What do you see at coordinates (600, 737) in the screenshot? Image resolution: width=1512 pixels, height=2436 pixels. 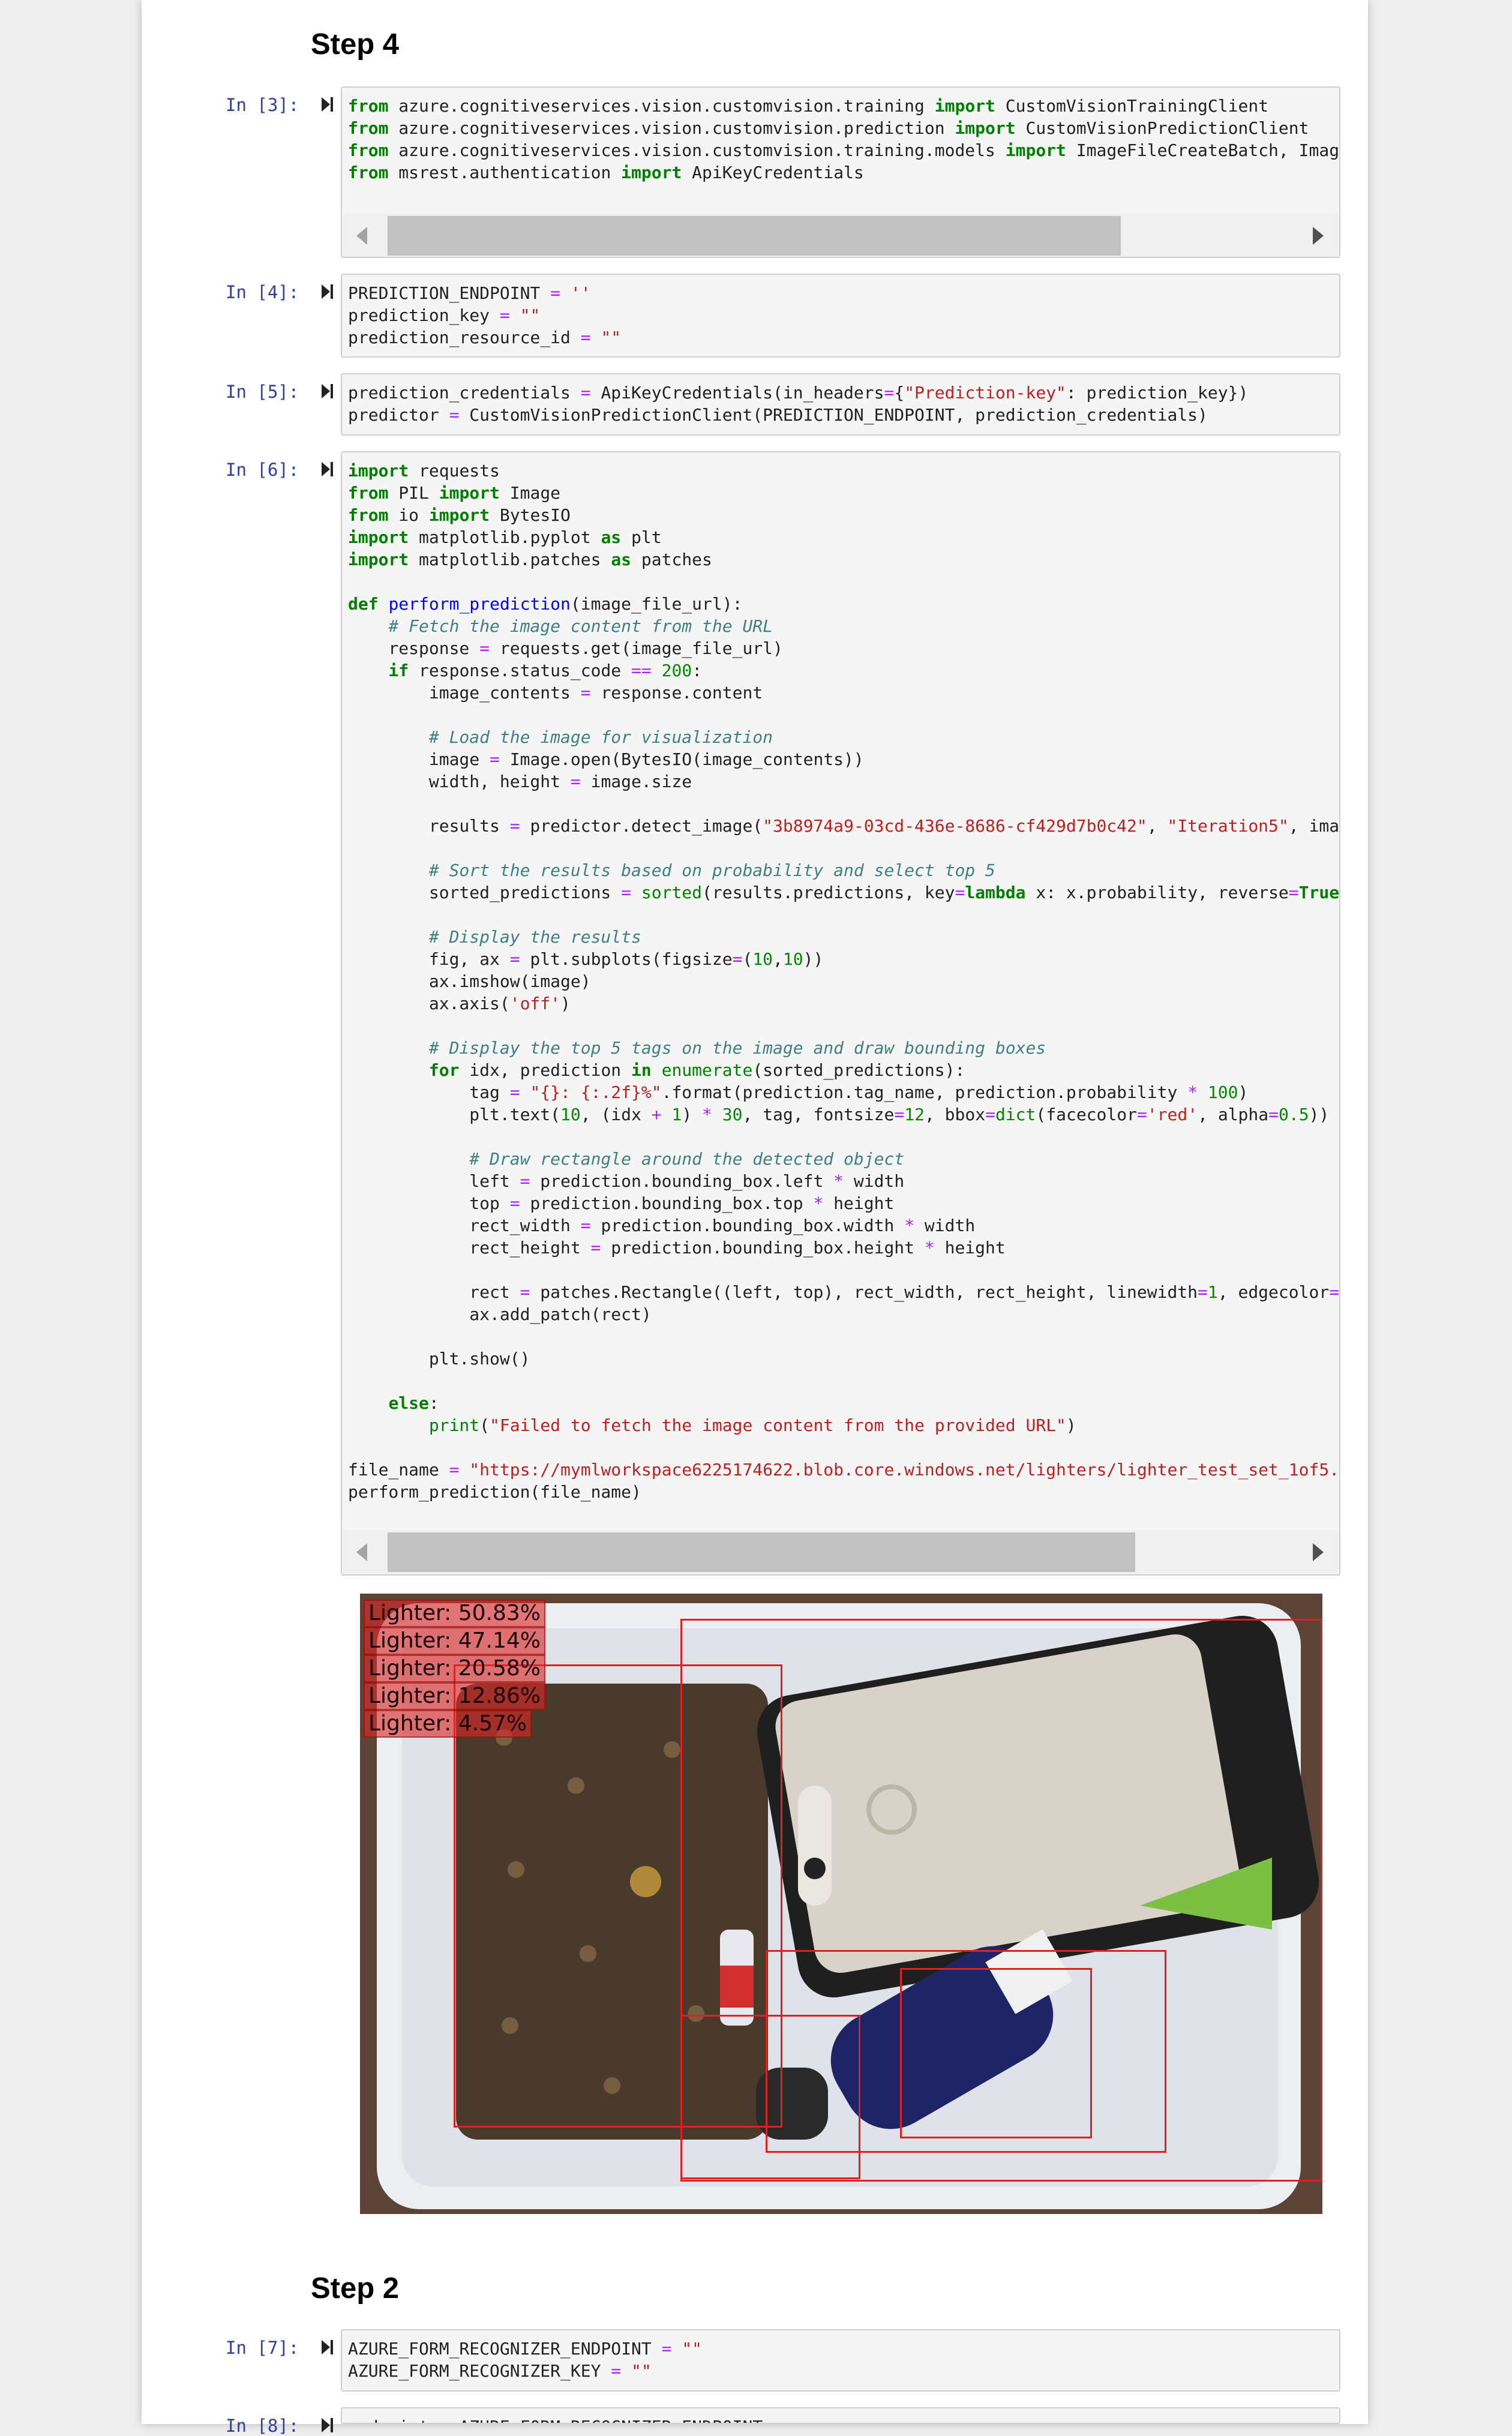 I see `code-line: # Load the image for visualization` at bounding box center [600, 737].